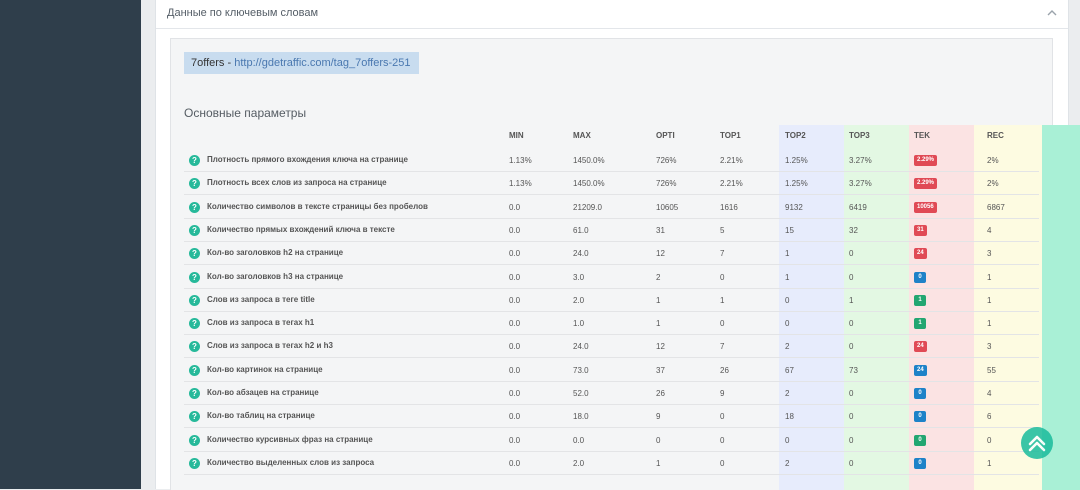 Image resolution: width=1080 pixels, height=490 pixels. Describe the element at coordinates (1037, 443) in the screenshot. I see `scroll-to-top-button` at that location.